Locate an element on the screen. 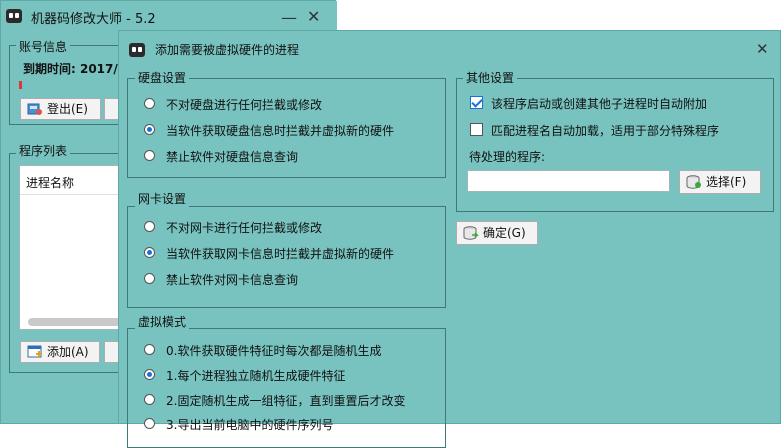  mode-option-1-label: 1.每个进程独立随机生成硬件特征 is located at coordinates (256, 376).